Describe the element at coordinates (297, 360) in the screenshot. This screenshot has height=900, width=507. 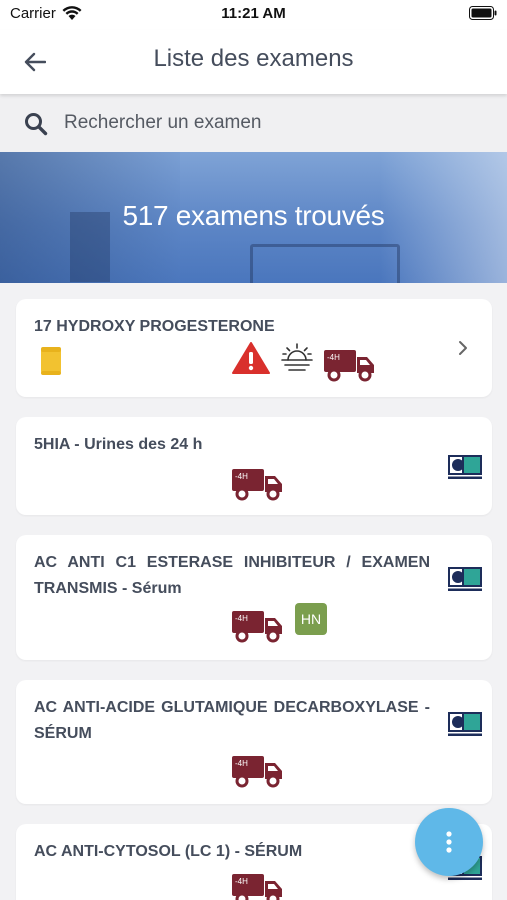
I see `sunrise-icon` at that location.